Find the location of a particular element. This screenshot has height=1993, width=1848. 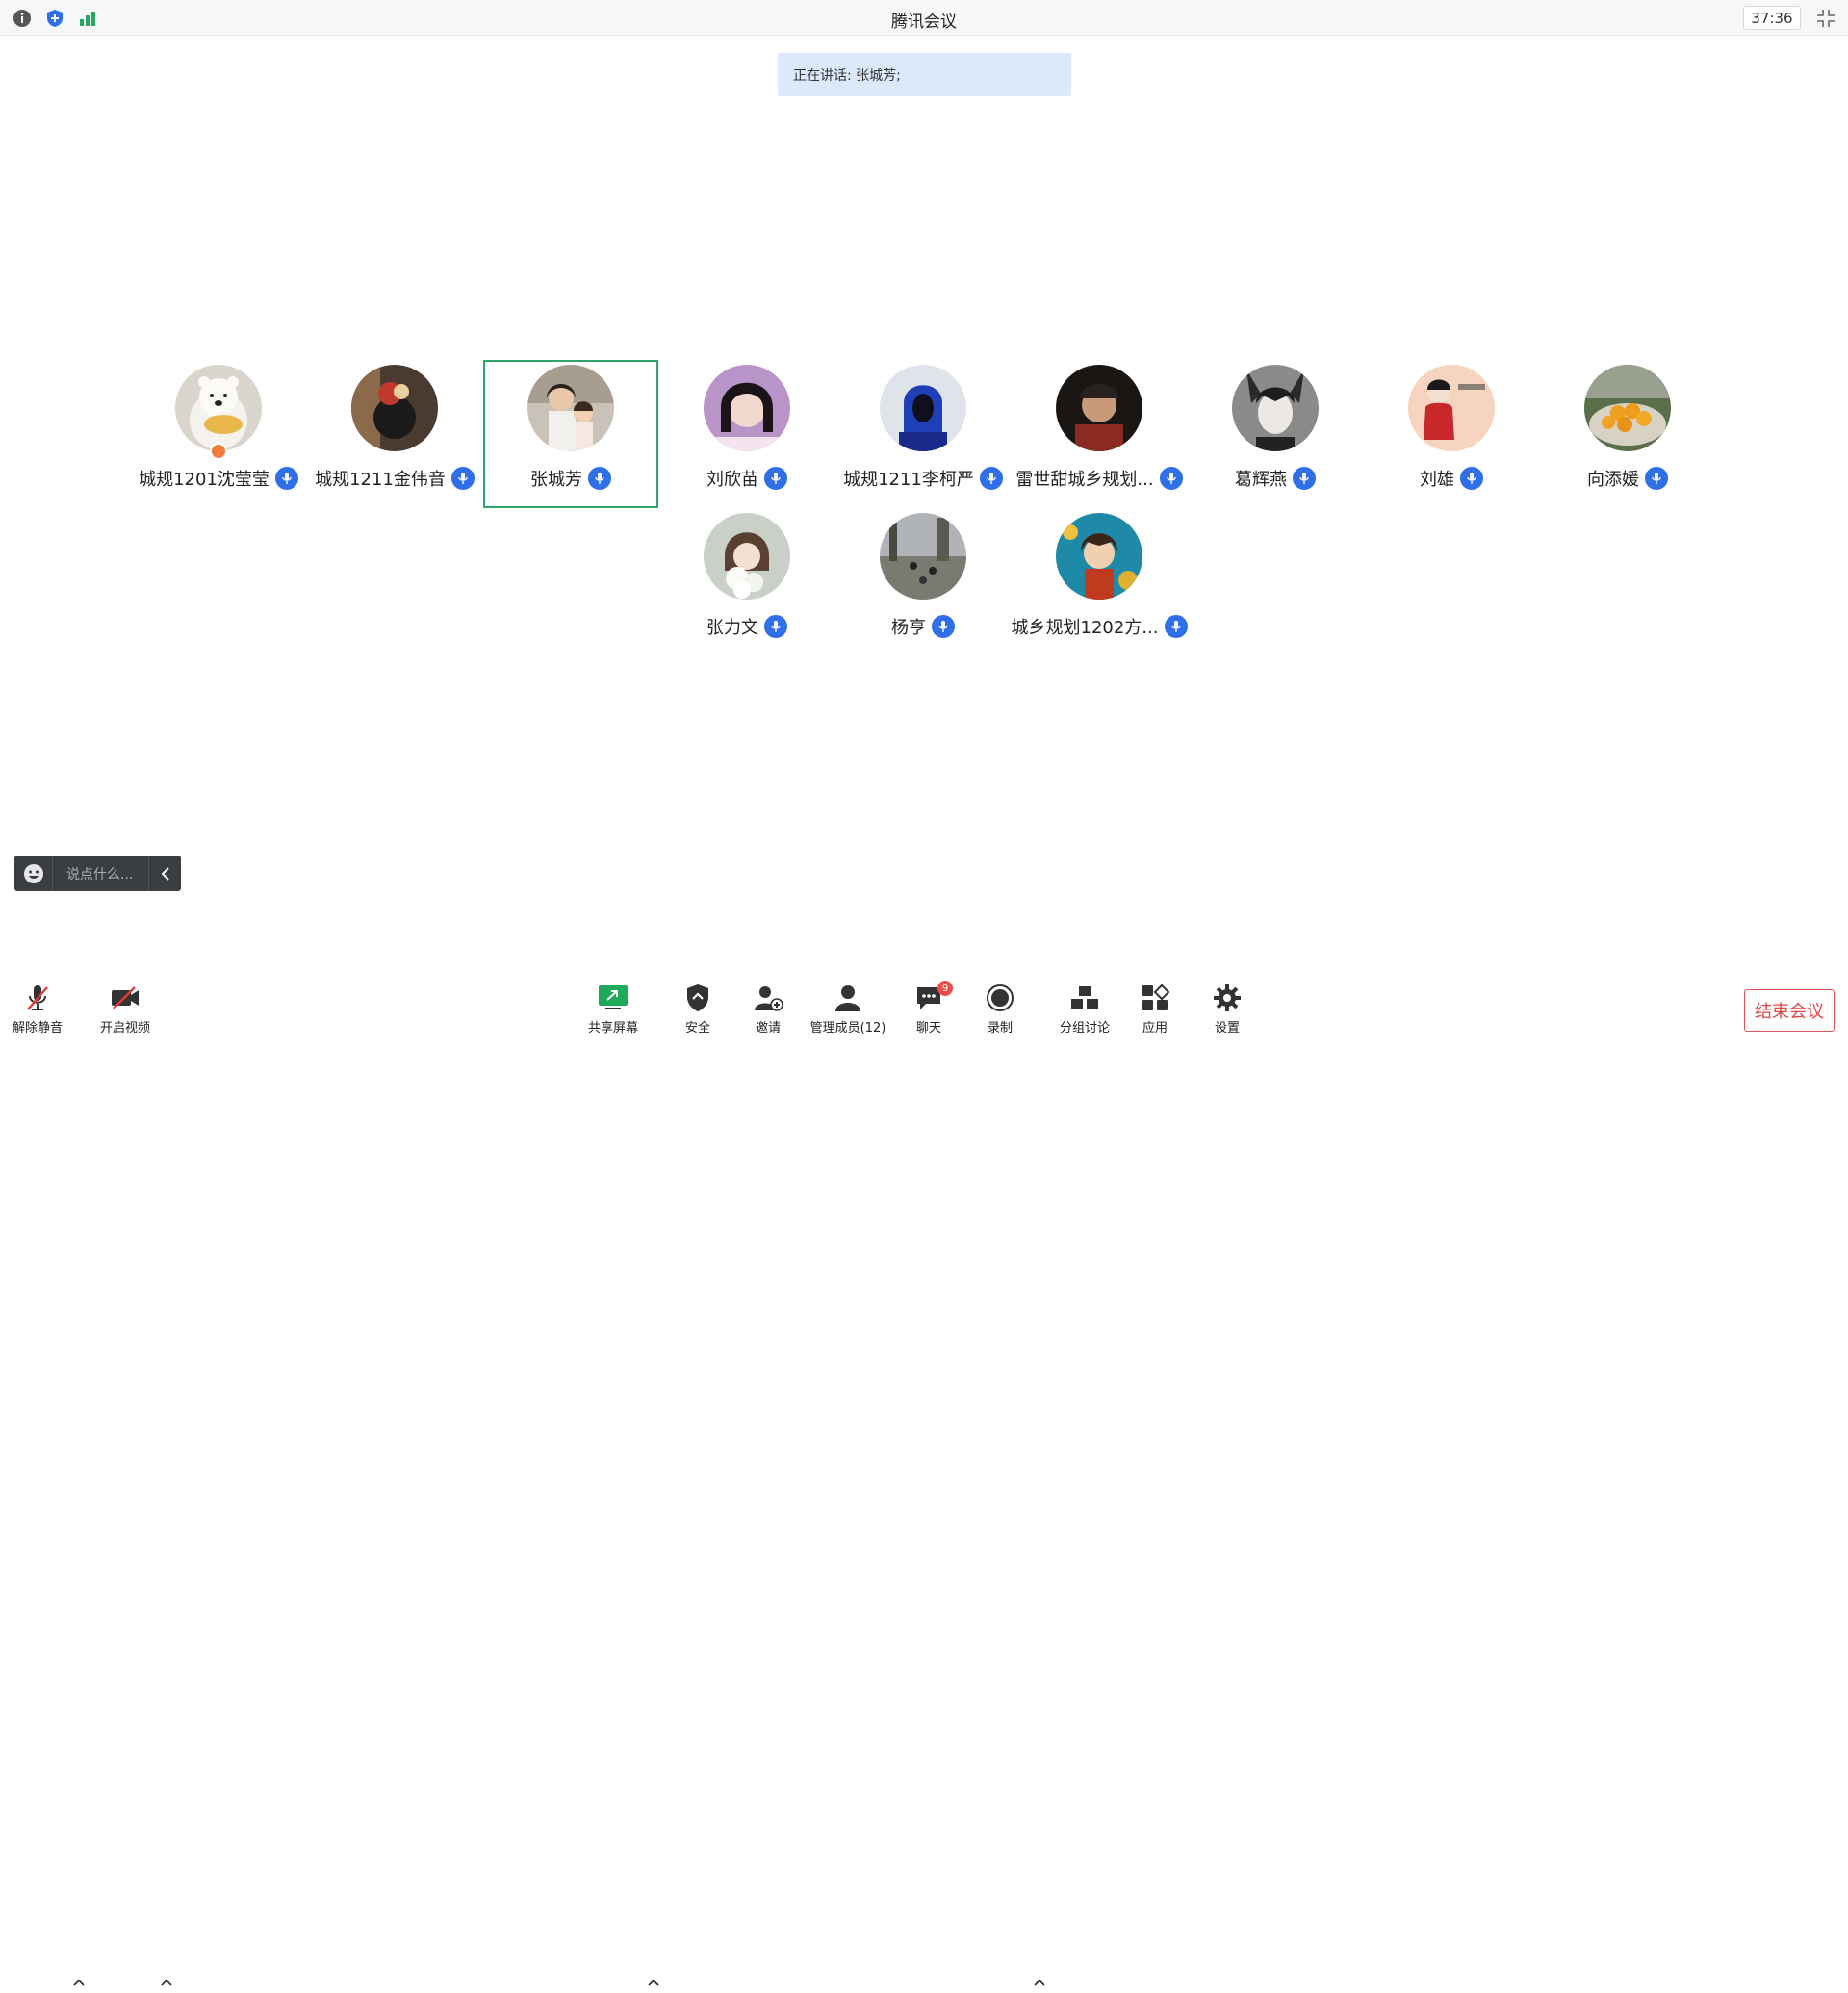

flower-avatar is located at coordinates (747, 557).